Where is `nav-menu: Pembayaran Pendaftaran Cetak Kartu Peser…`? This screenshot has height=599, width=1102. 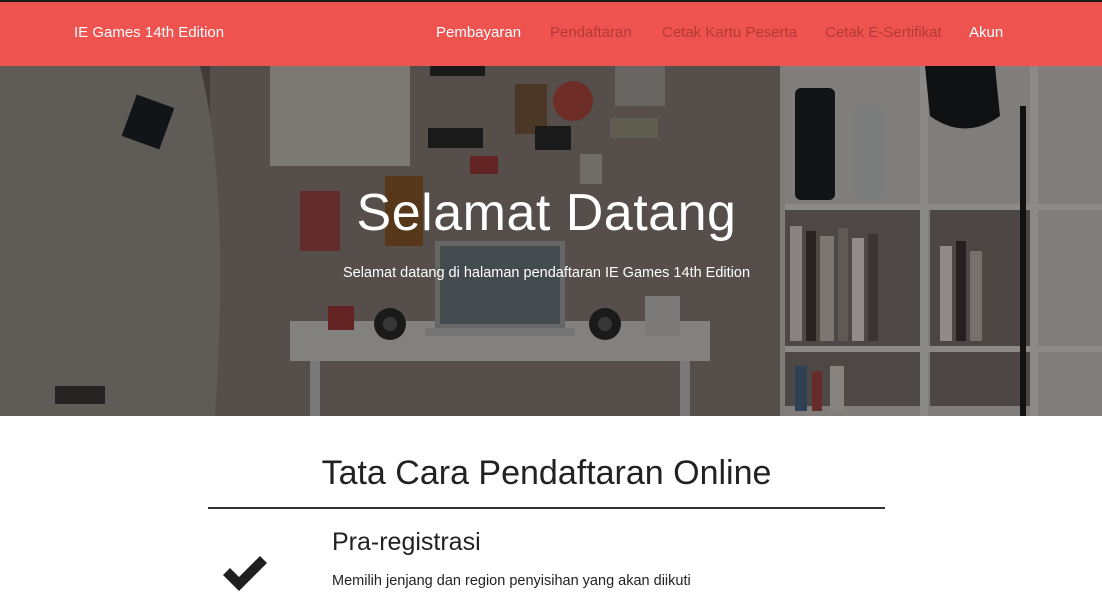 nav-menu: Pembayaran Pendaftaran Cetak Kartu Peser… is located at coordinates (551, 35).